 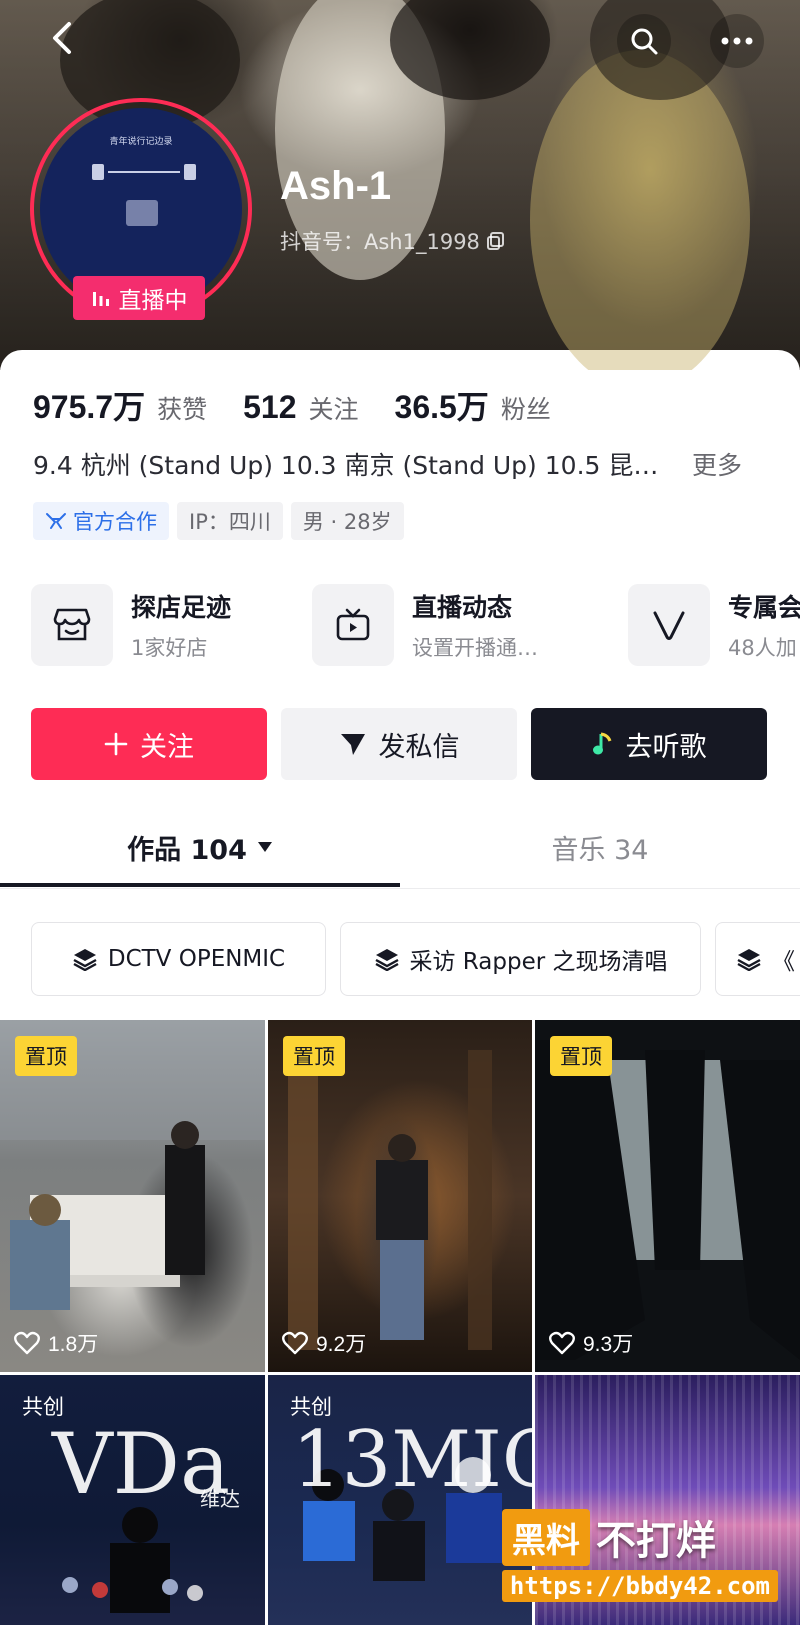 I want to click on douyin-id: 抖音号：Ash1_1998, so click(x=393, y=241).